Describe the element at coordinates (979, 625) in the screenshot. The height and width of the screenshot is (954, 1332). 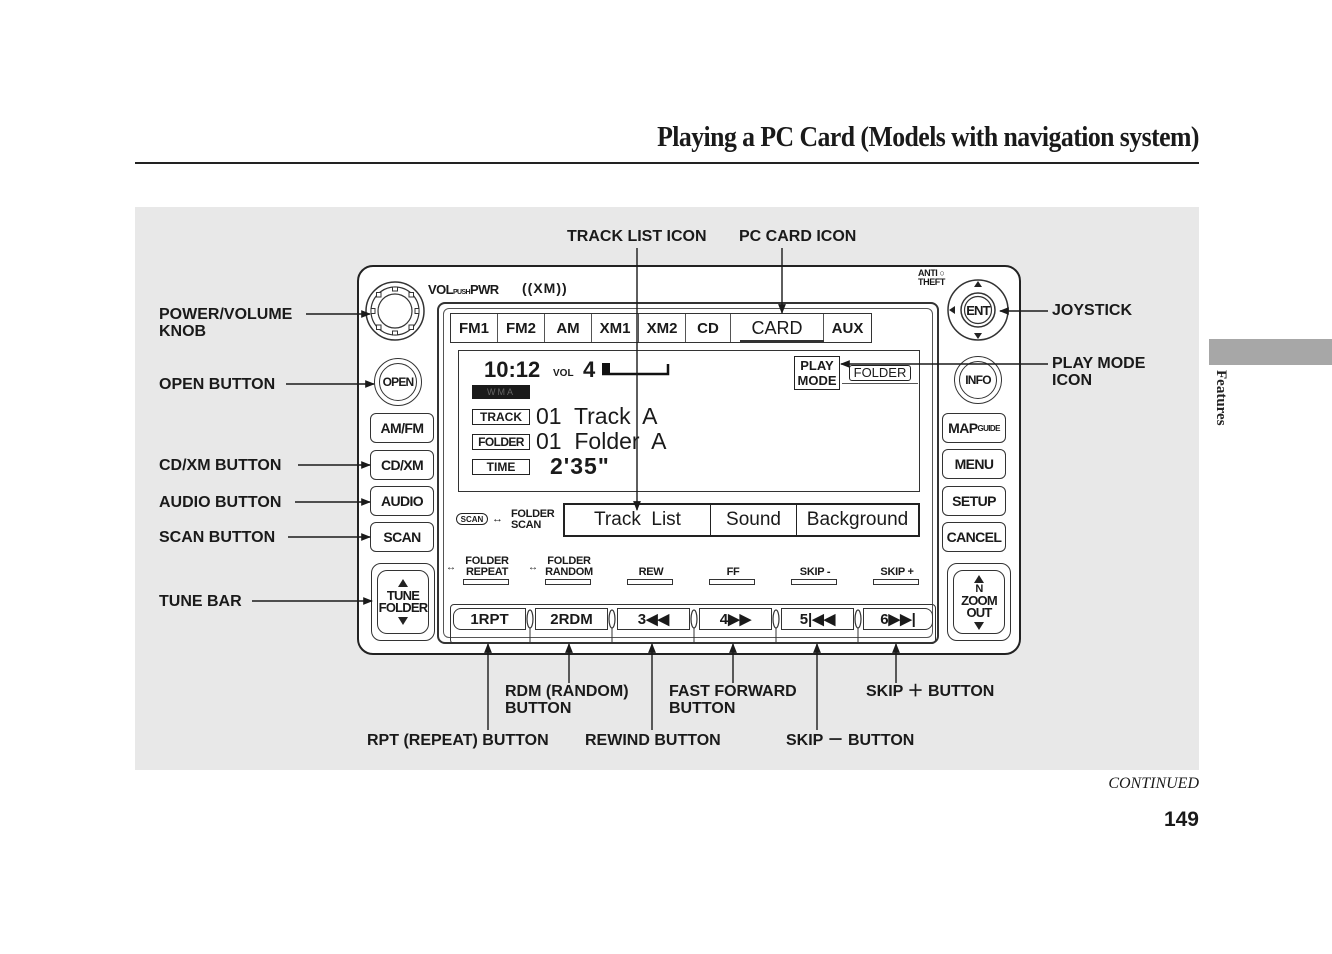
I see `zoom-out-icon` at that location.